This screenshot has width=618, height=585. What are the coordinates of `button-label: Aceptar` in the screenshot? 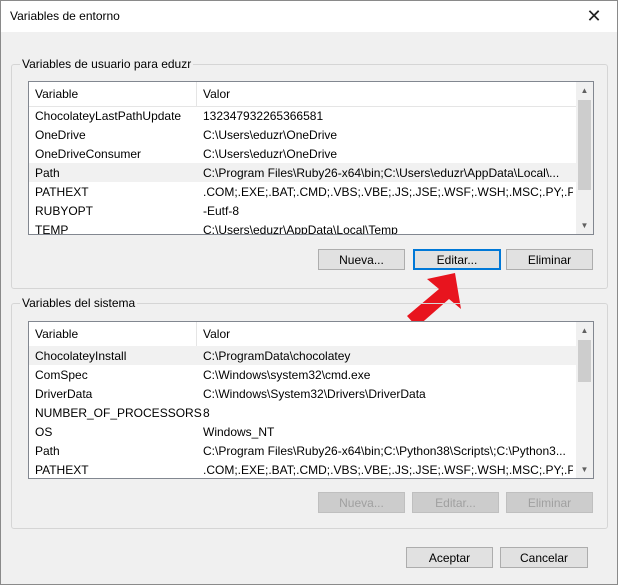 It's located at (449, 557).